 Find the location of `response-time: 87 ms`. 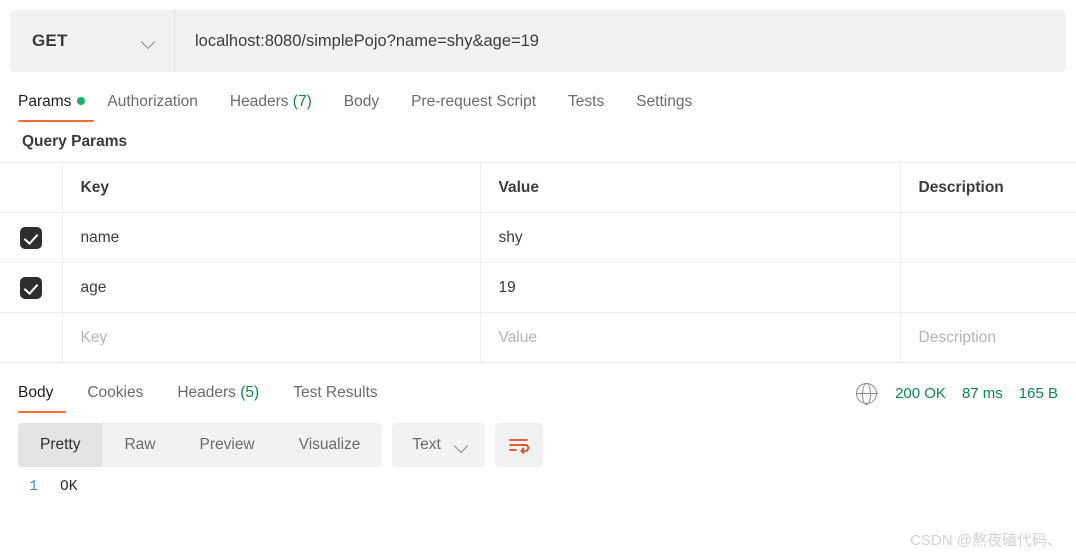

response-time: 87 ms is located at coordinates (982, 393).